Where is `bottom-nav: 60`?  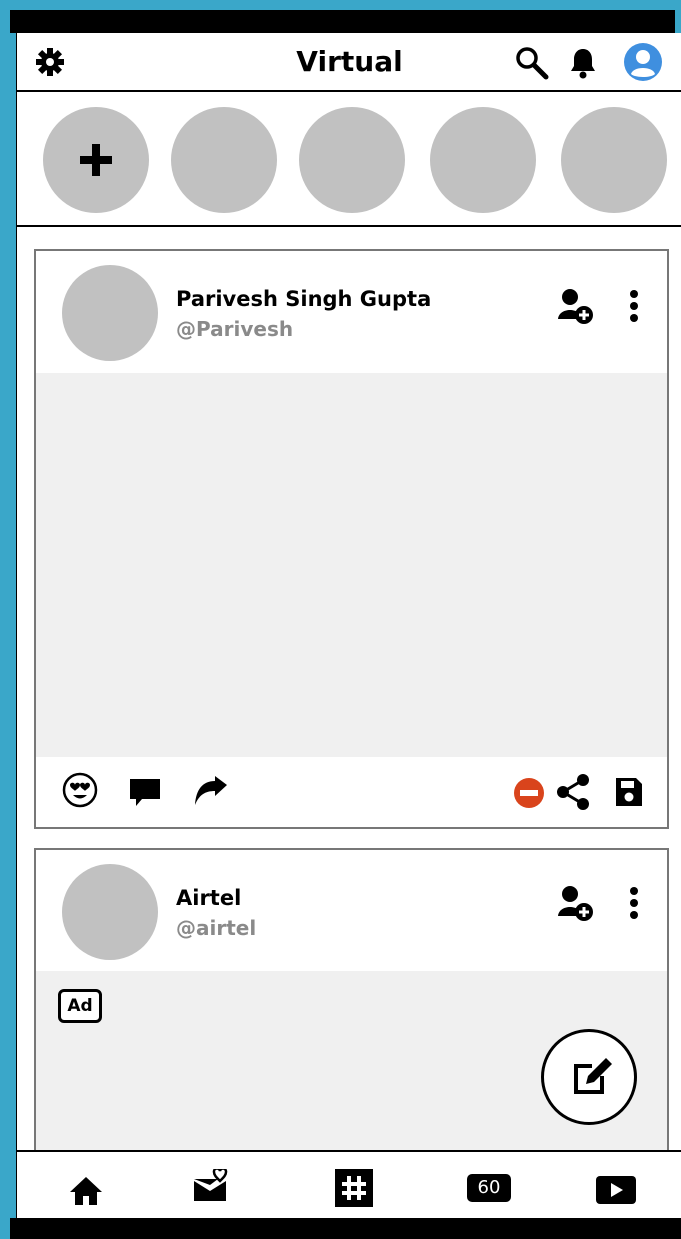
bottom-nav: 60 is located at coordinates (349, 1185).